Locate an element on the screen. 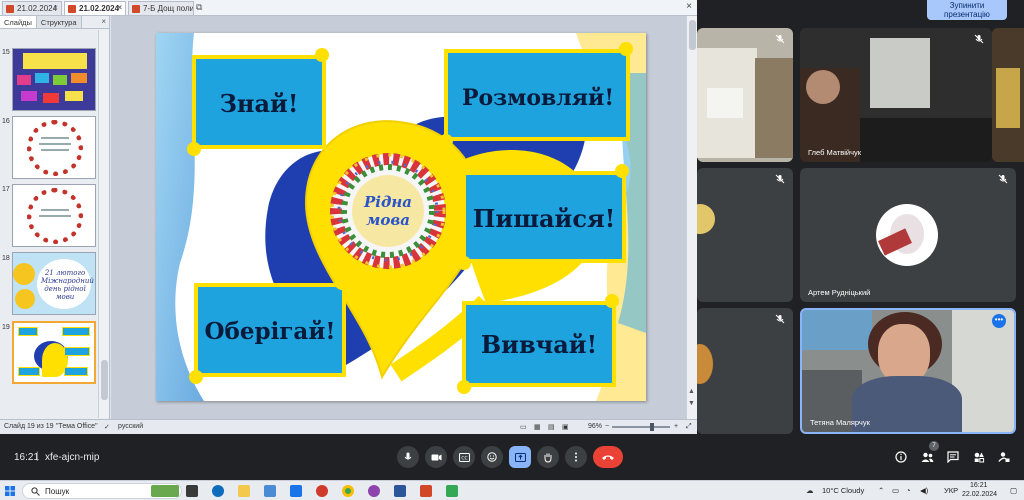 This screenshot has width=1024, height=500. zoom-level: 96% is located at coordinates (595, 426).